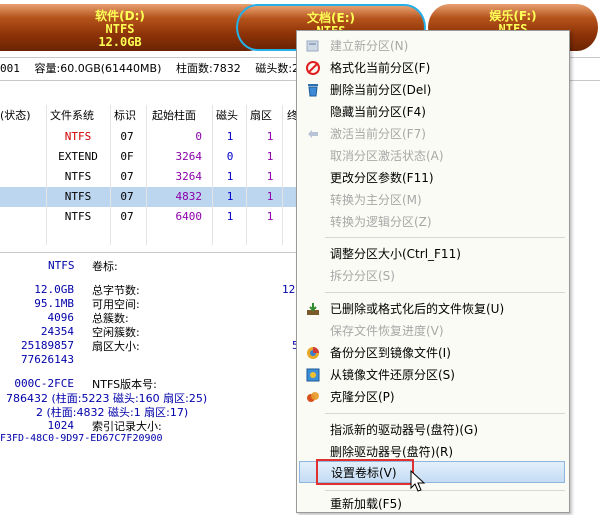 Image resolution: width=600 pixels, height=515 pixels. Describe the element at coordinates (150, 157) in the screenshot. I see `table-row: EXTEND 0F 3264 0 1` at that location.